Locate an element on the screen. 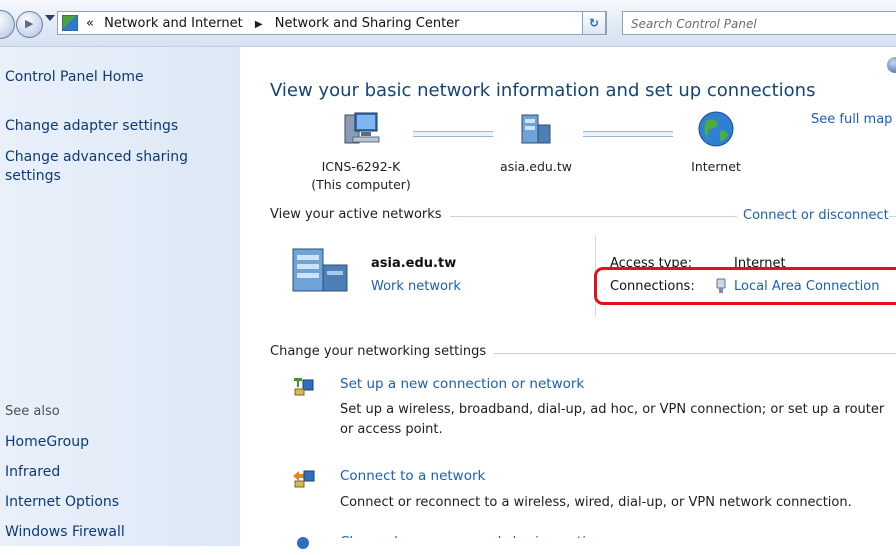 The image size is (896, 555). breadcrumb-network-and-sharing-center: Network and Sharing Center is located at coordinates (367, 23).